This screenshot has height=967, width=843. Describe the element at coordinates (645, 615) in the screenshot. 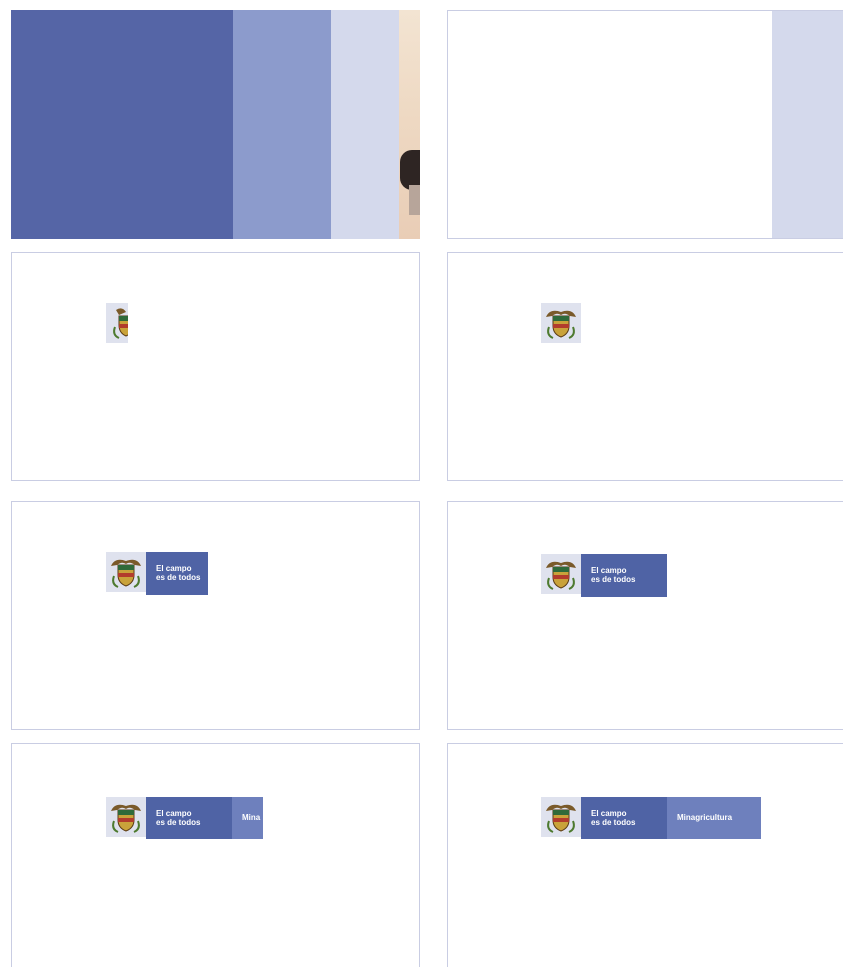

I see `frame-6: El campo es de todos` at that location.